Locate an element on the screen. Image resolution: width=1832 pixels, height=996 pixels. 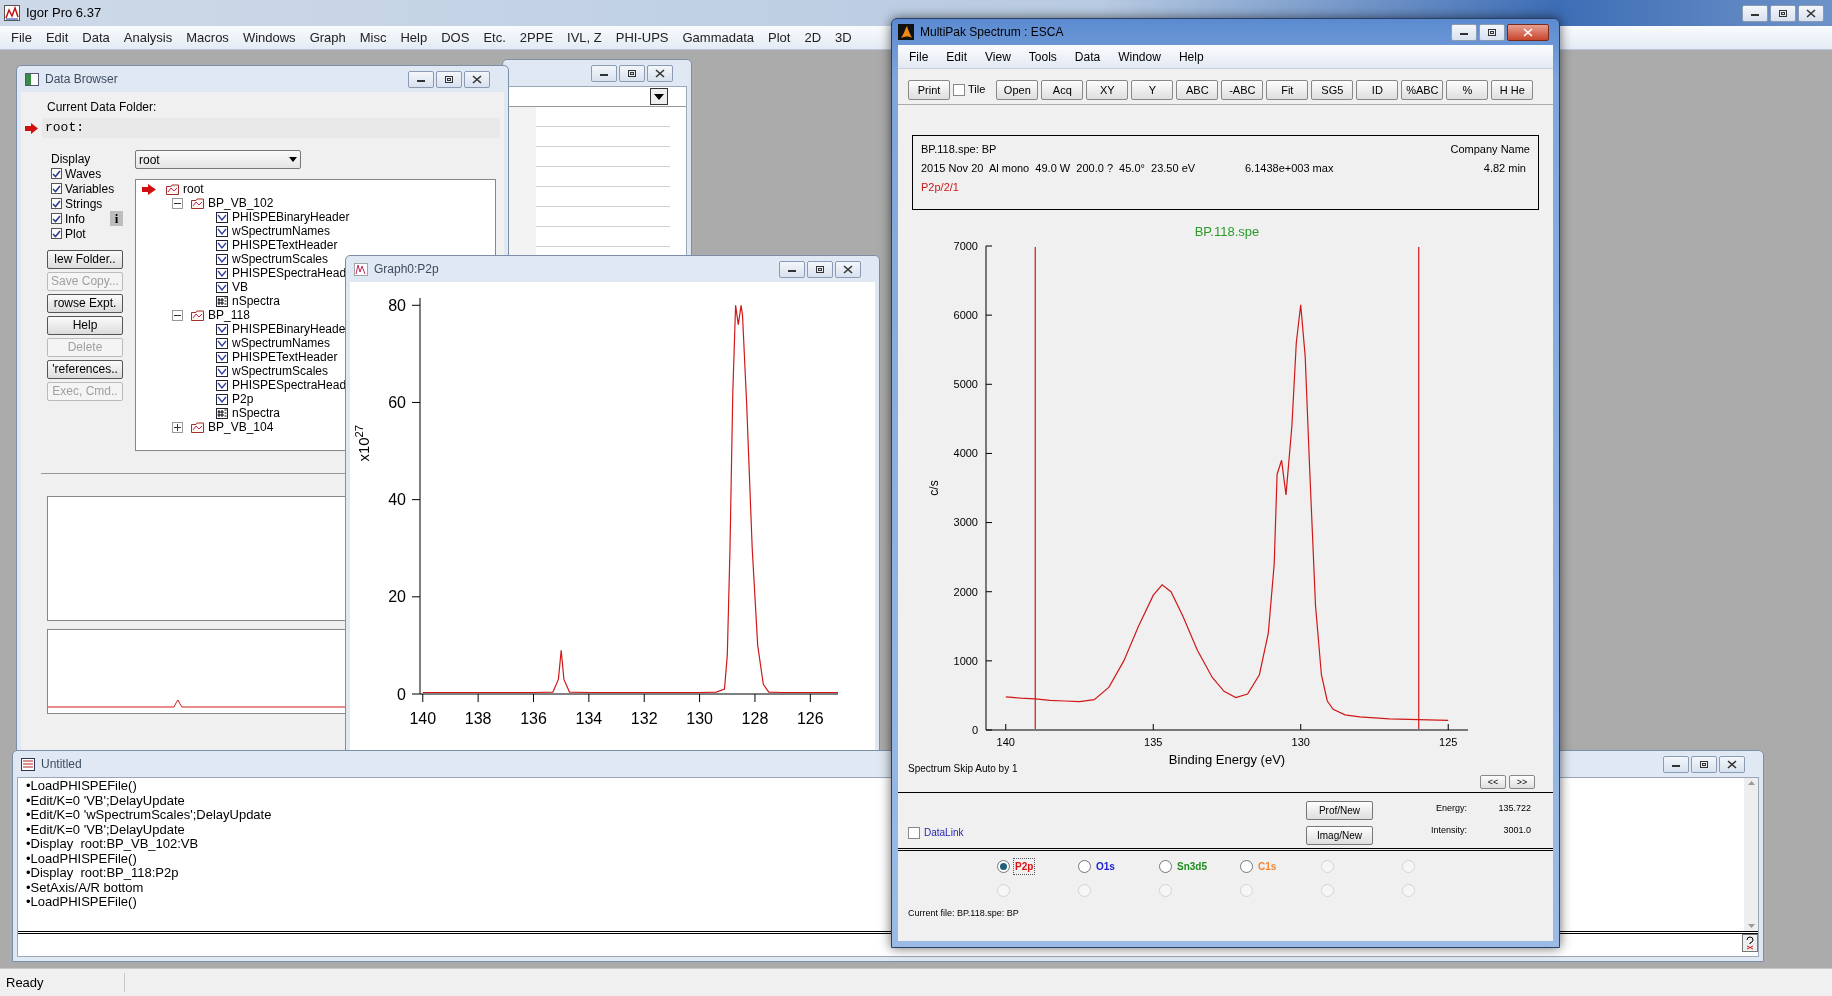
button: 'references.. is located at coordinates (85, 369).